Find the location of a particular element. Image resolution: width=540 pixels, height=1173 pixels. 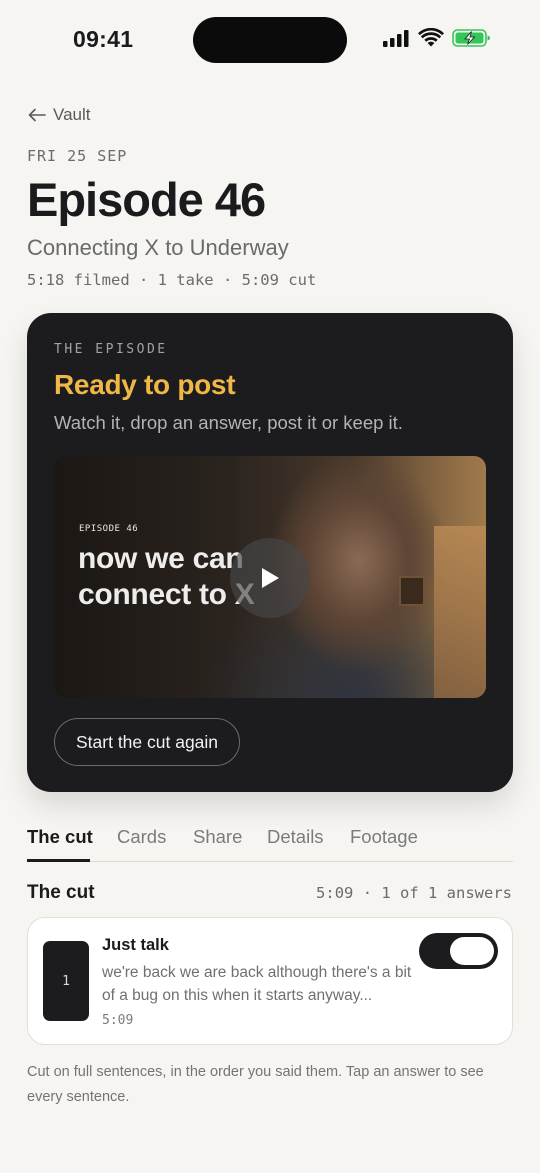

tab-bar: The cut Cards Share Details Footage is located at coordinates (270, 843).